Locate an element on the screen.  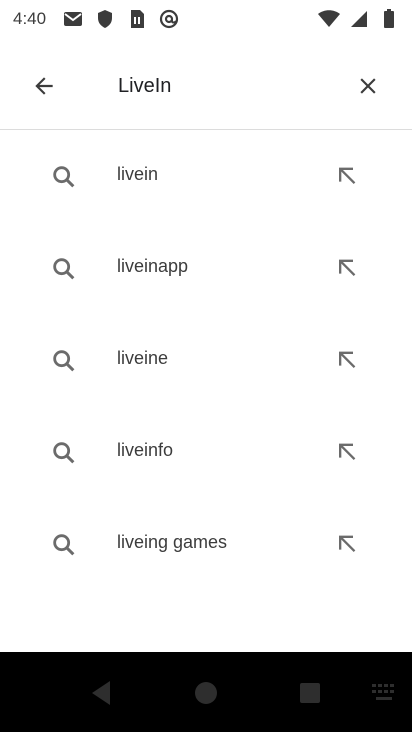
nav-home-button is located at coordinates (206, 693).